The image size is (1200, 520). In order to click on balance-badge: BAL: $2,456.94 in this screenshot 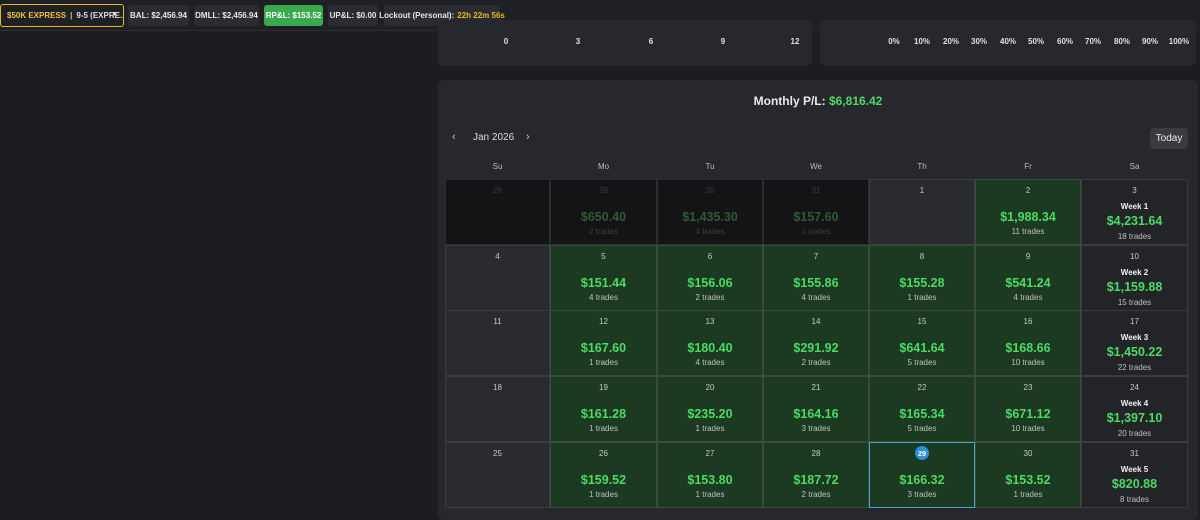, I will do `click(158, 15)`.